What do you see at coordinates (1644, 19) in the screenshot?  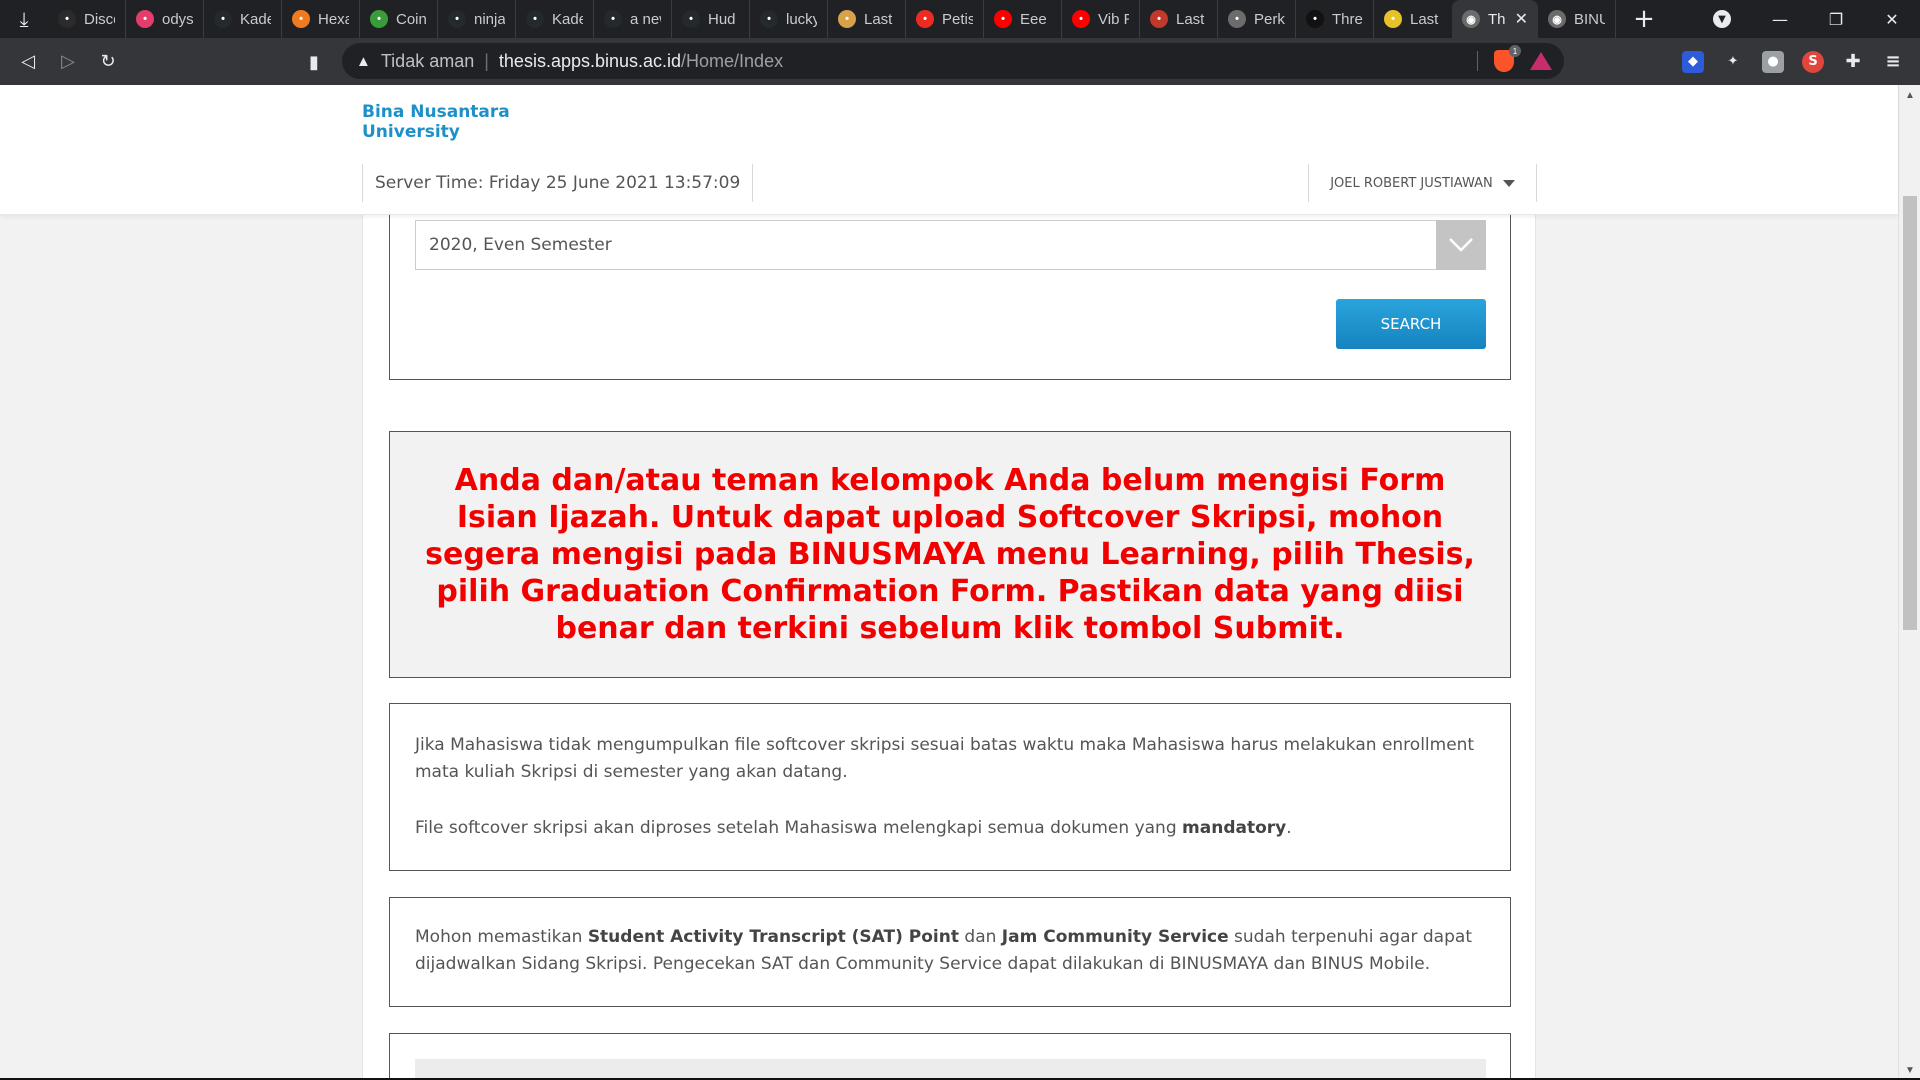 I see `new-tab-button: +` at bounding box center [1644, 19].